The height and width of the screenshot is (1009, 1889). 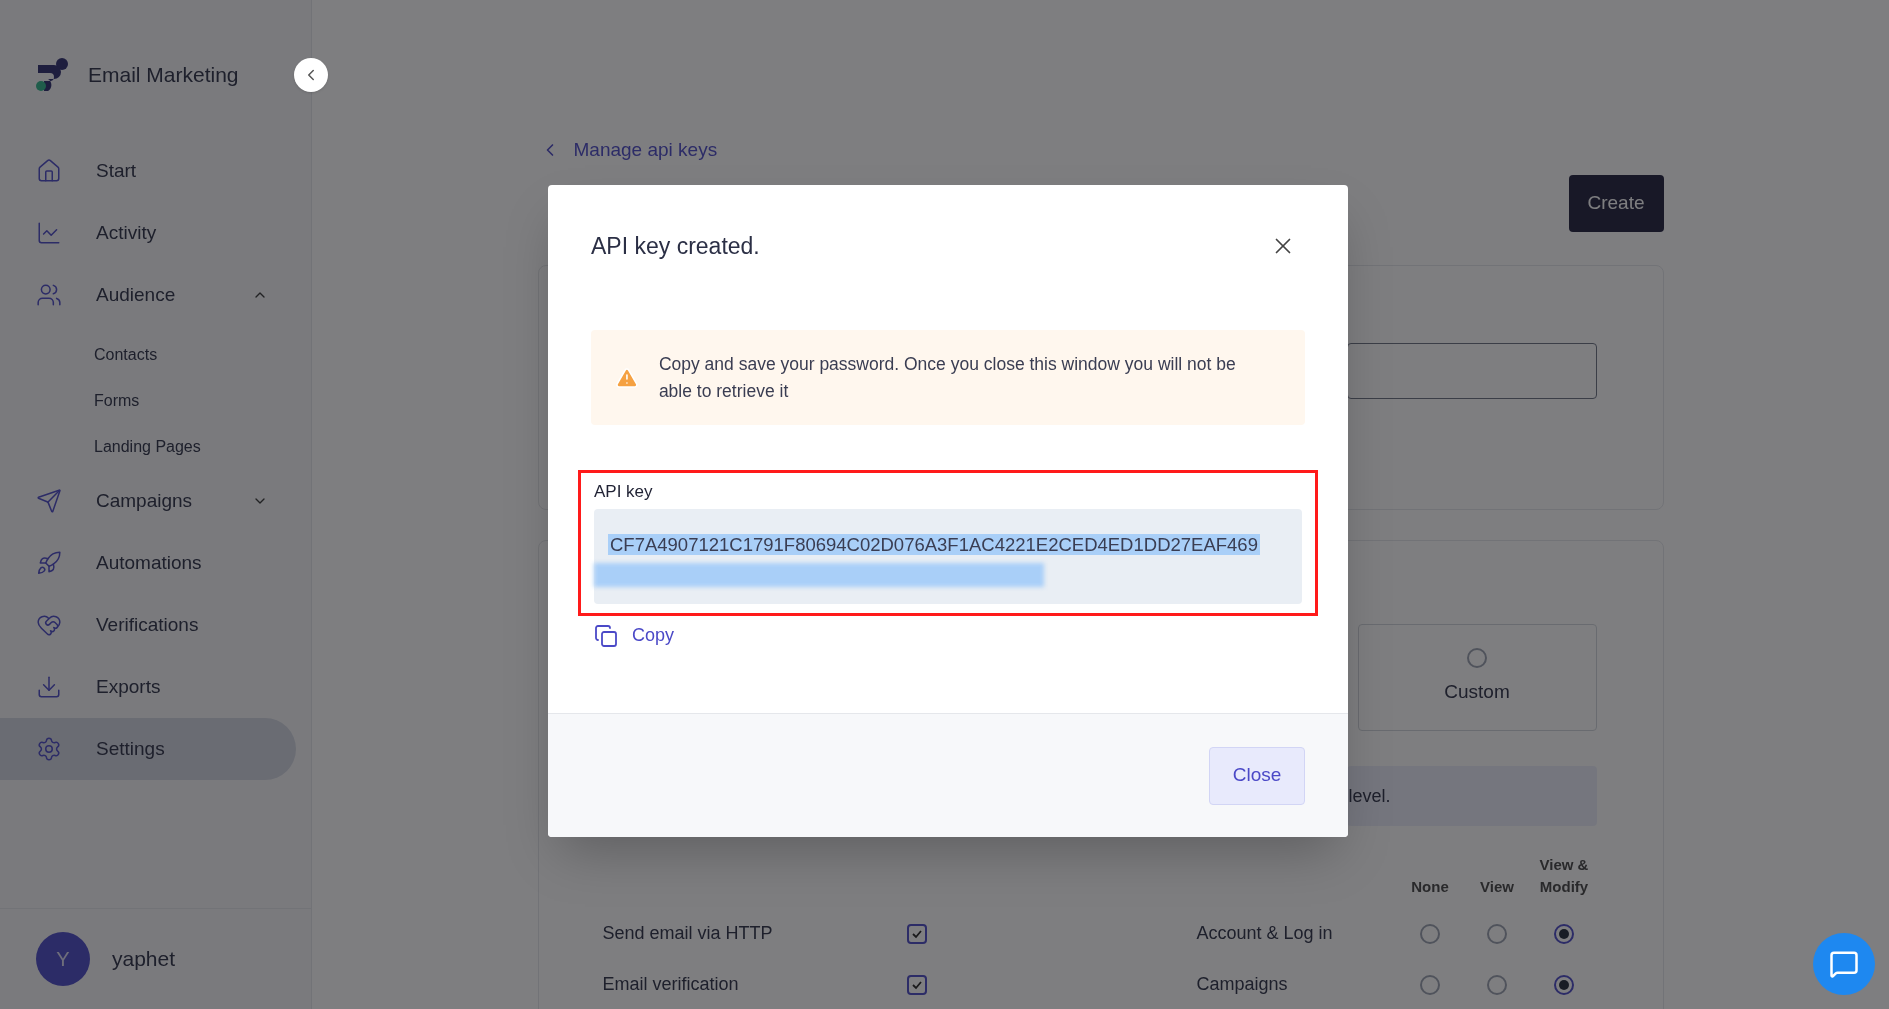 I want to click on collapse-button, so click(x=311, y=75).